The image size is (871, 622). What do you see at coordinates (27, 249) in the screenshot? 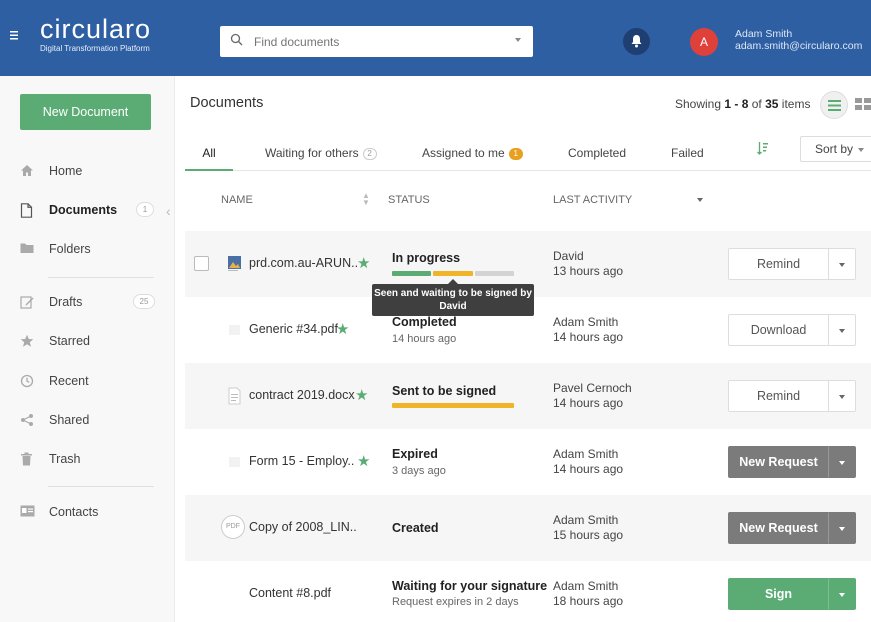
I see `folder-icon` at bounding box center [27, 249].